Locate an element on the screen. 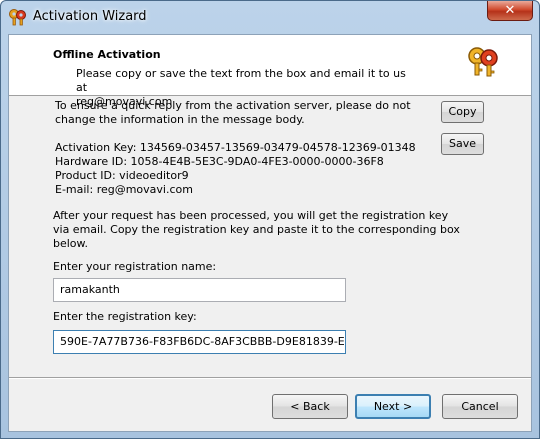 This screenshot has width=540, height=439. copy-button: Copy is located at coordinates (462, 112).